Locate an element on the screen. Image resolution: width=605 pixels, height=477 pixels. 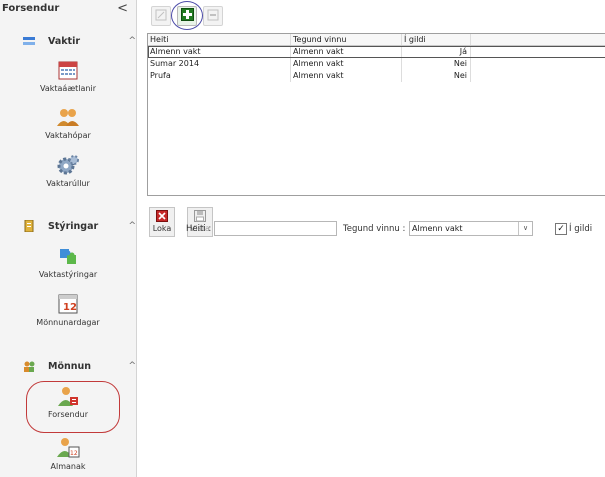
calendar-icon is located at coordinates (29, 41).